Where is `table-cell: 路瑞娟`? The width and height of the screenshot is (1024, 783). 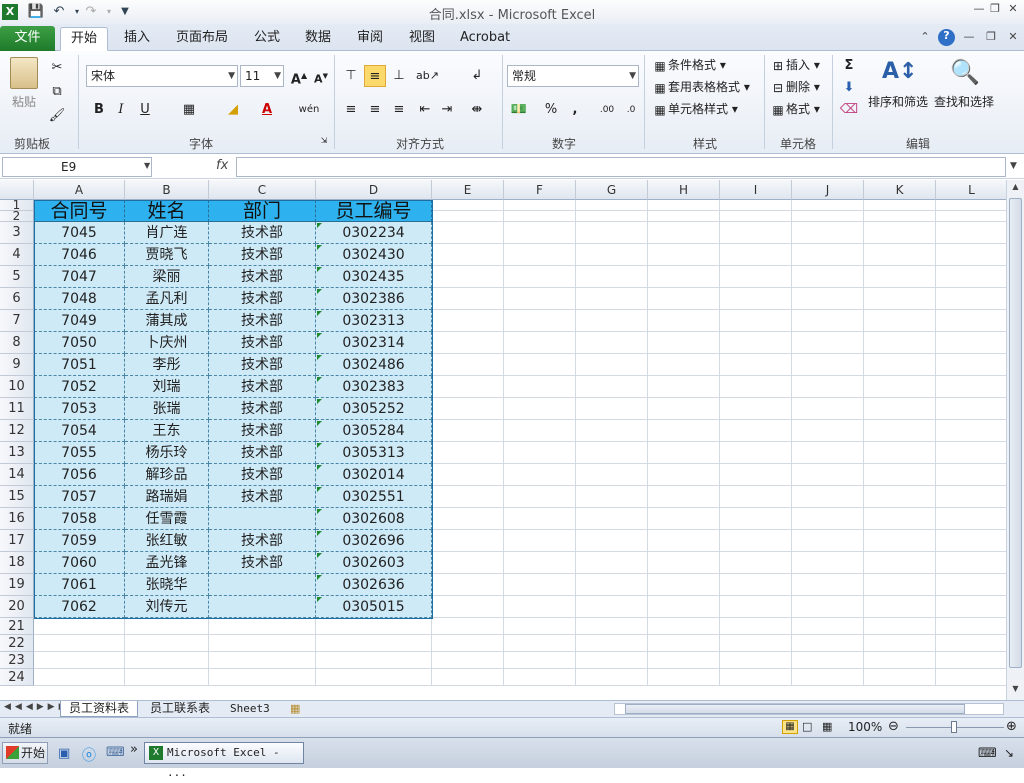 table-cell: 路瑞娟 is located at coordinates (167, 497).